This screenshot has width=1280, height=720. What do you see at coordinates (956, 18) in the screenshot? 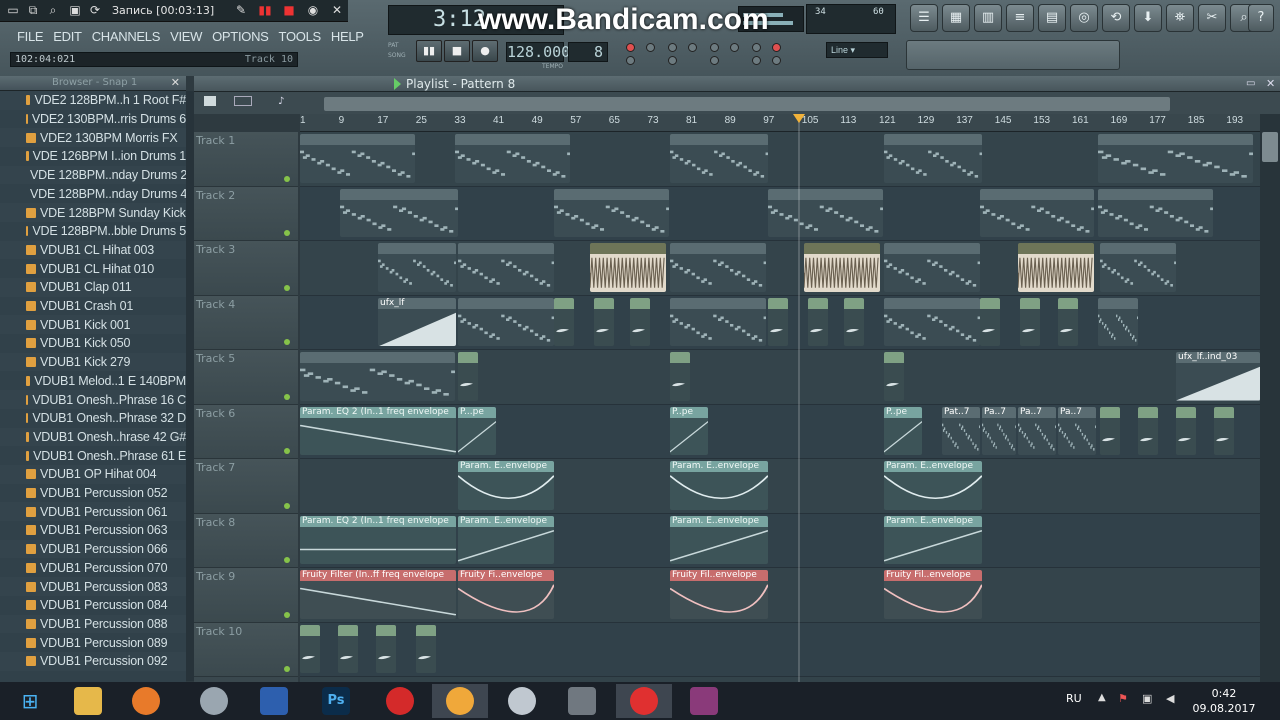
I see `piano-roll-icon: ▦` at bounding box center [956, 18].